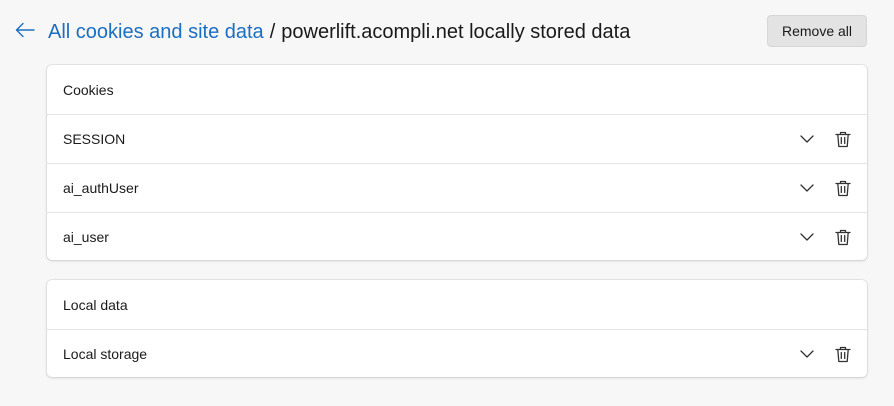 This screenshot has height=406, width=894. I want to click on local-data-name: Local storage, so click(105, 354).